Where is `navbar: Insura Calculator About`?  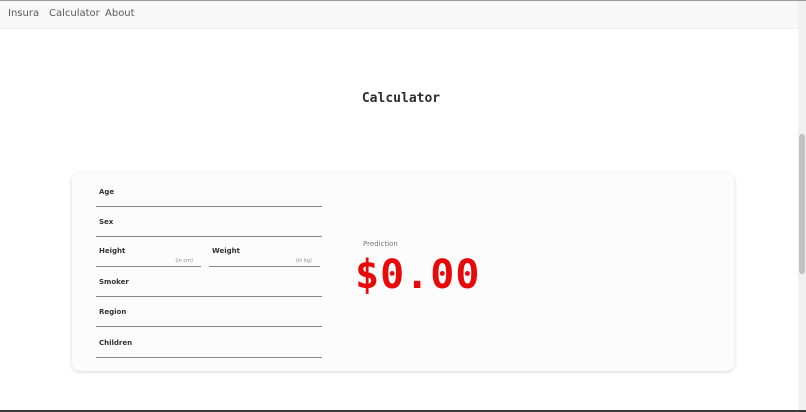
navbar: Insura Calculator About is located at coordinates (399, 15).